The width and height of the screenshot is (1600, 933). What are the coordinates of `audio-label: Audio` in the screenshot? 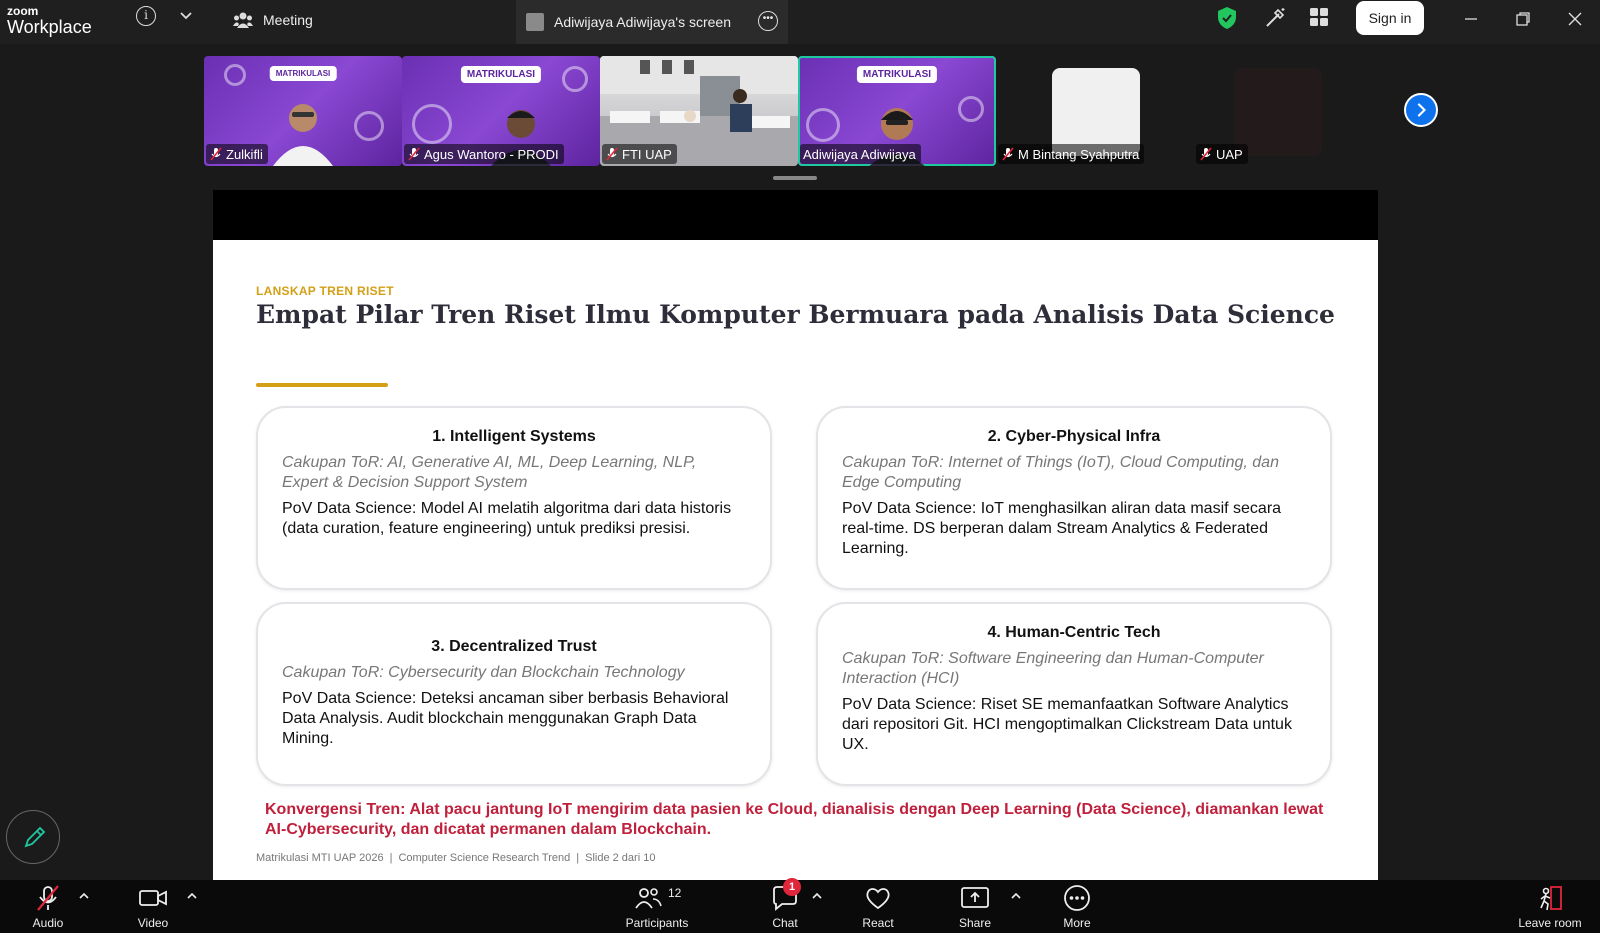 It's located at (48, 923).